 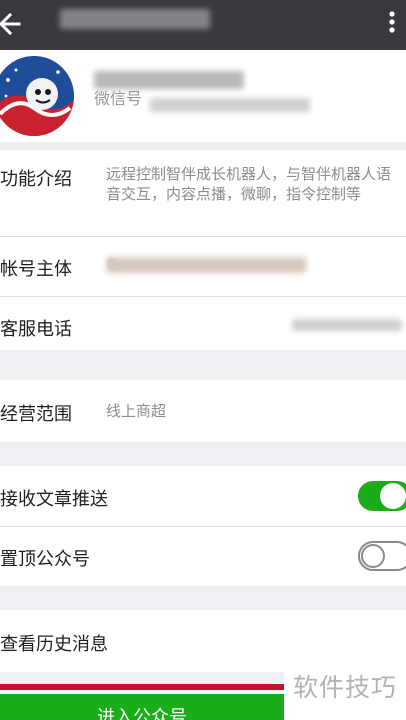 I want to click on business-scope-label: 经营范围, so click(x=36, y=414).